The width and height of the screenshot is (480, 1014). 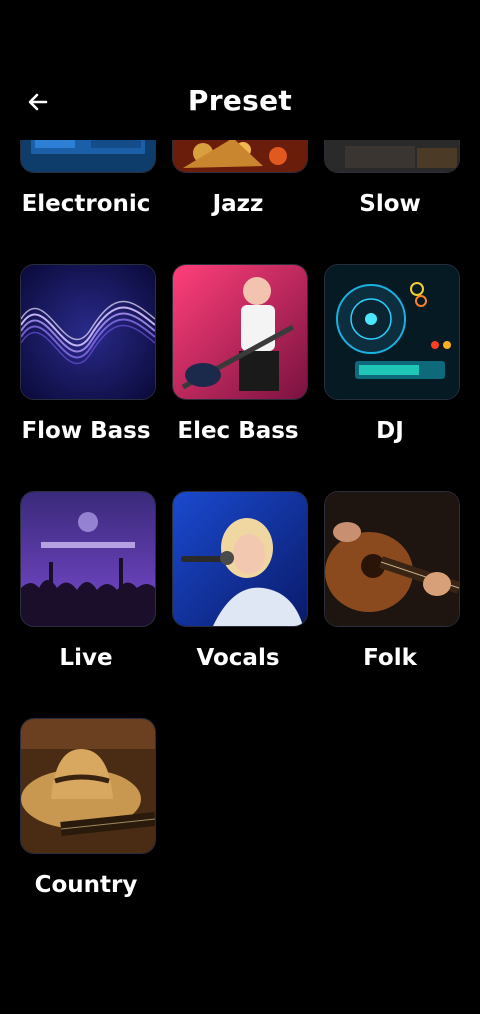 I want to click on preset-label: DJ, so click(x=390, y=431).